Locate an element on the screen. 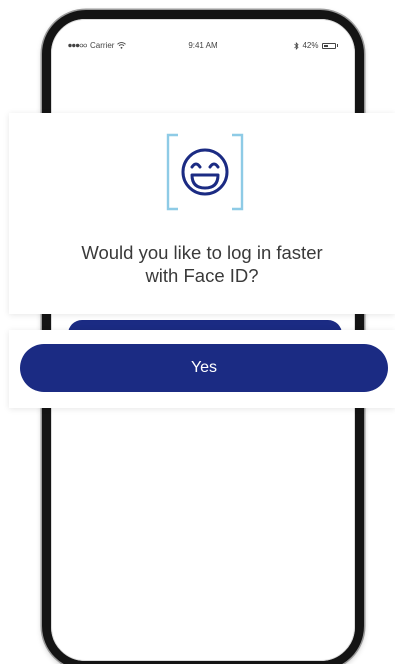 Image resolution: width=395 pixels, height=664 pixels. battery-percent: 42% is located at coordinates (310, 45).